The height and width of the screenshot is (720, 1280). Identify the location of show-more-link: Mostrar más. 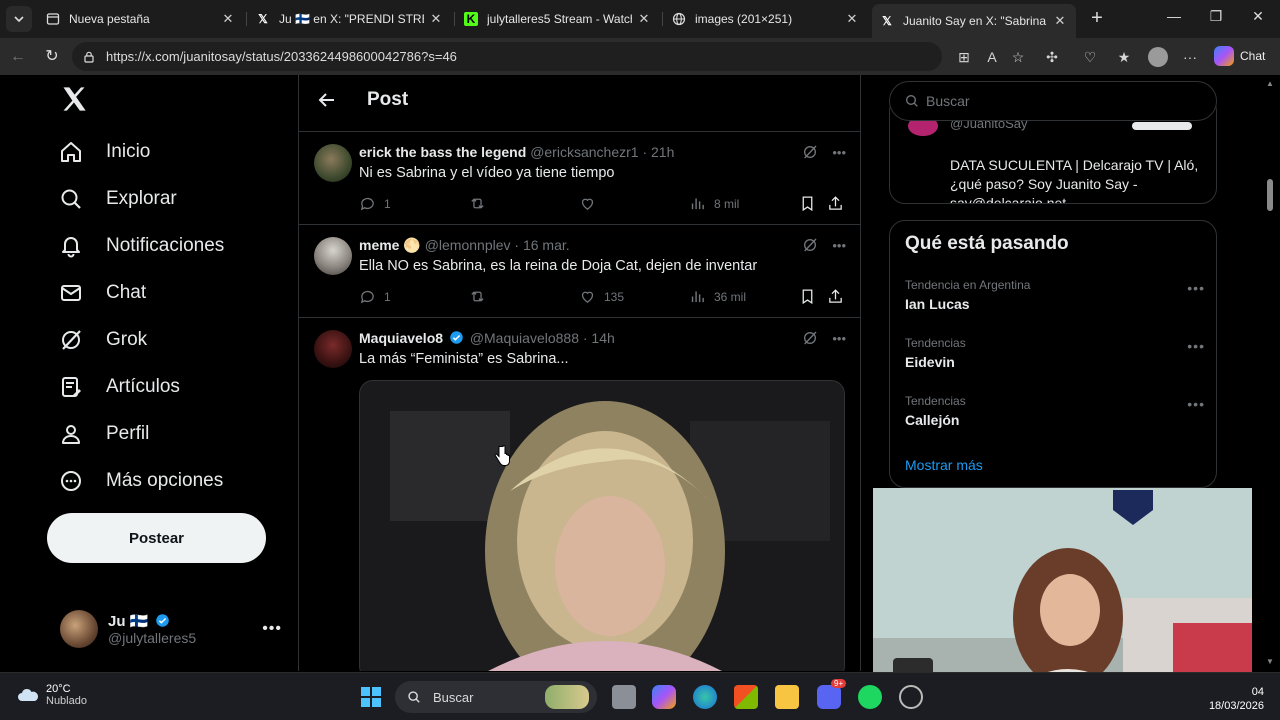
(944, 465).